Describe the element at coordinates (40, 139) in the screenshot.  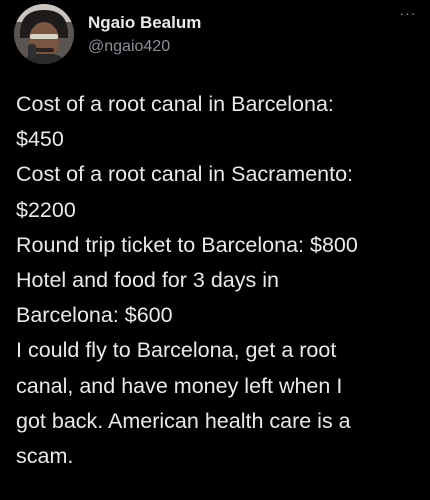
I see `tweet-text-line: $450` at that location.